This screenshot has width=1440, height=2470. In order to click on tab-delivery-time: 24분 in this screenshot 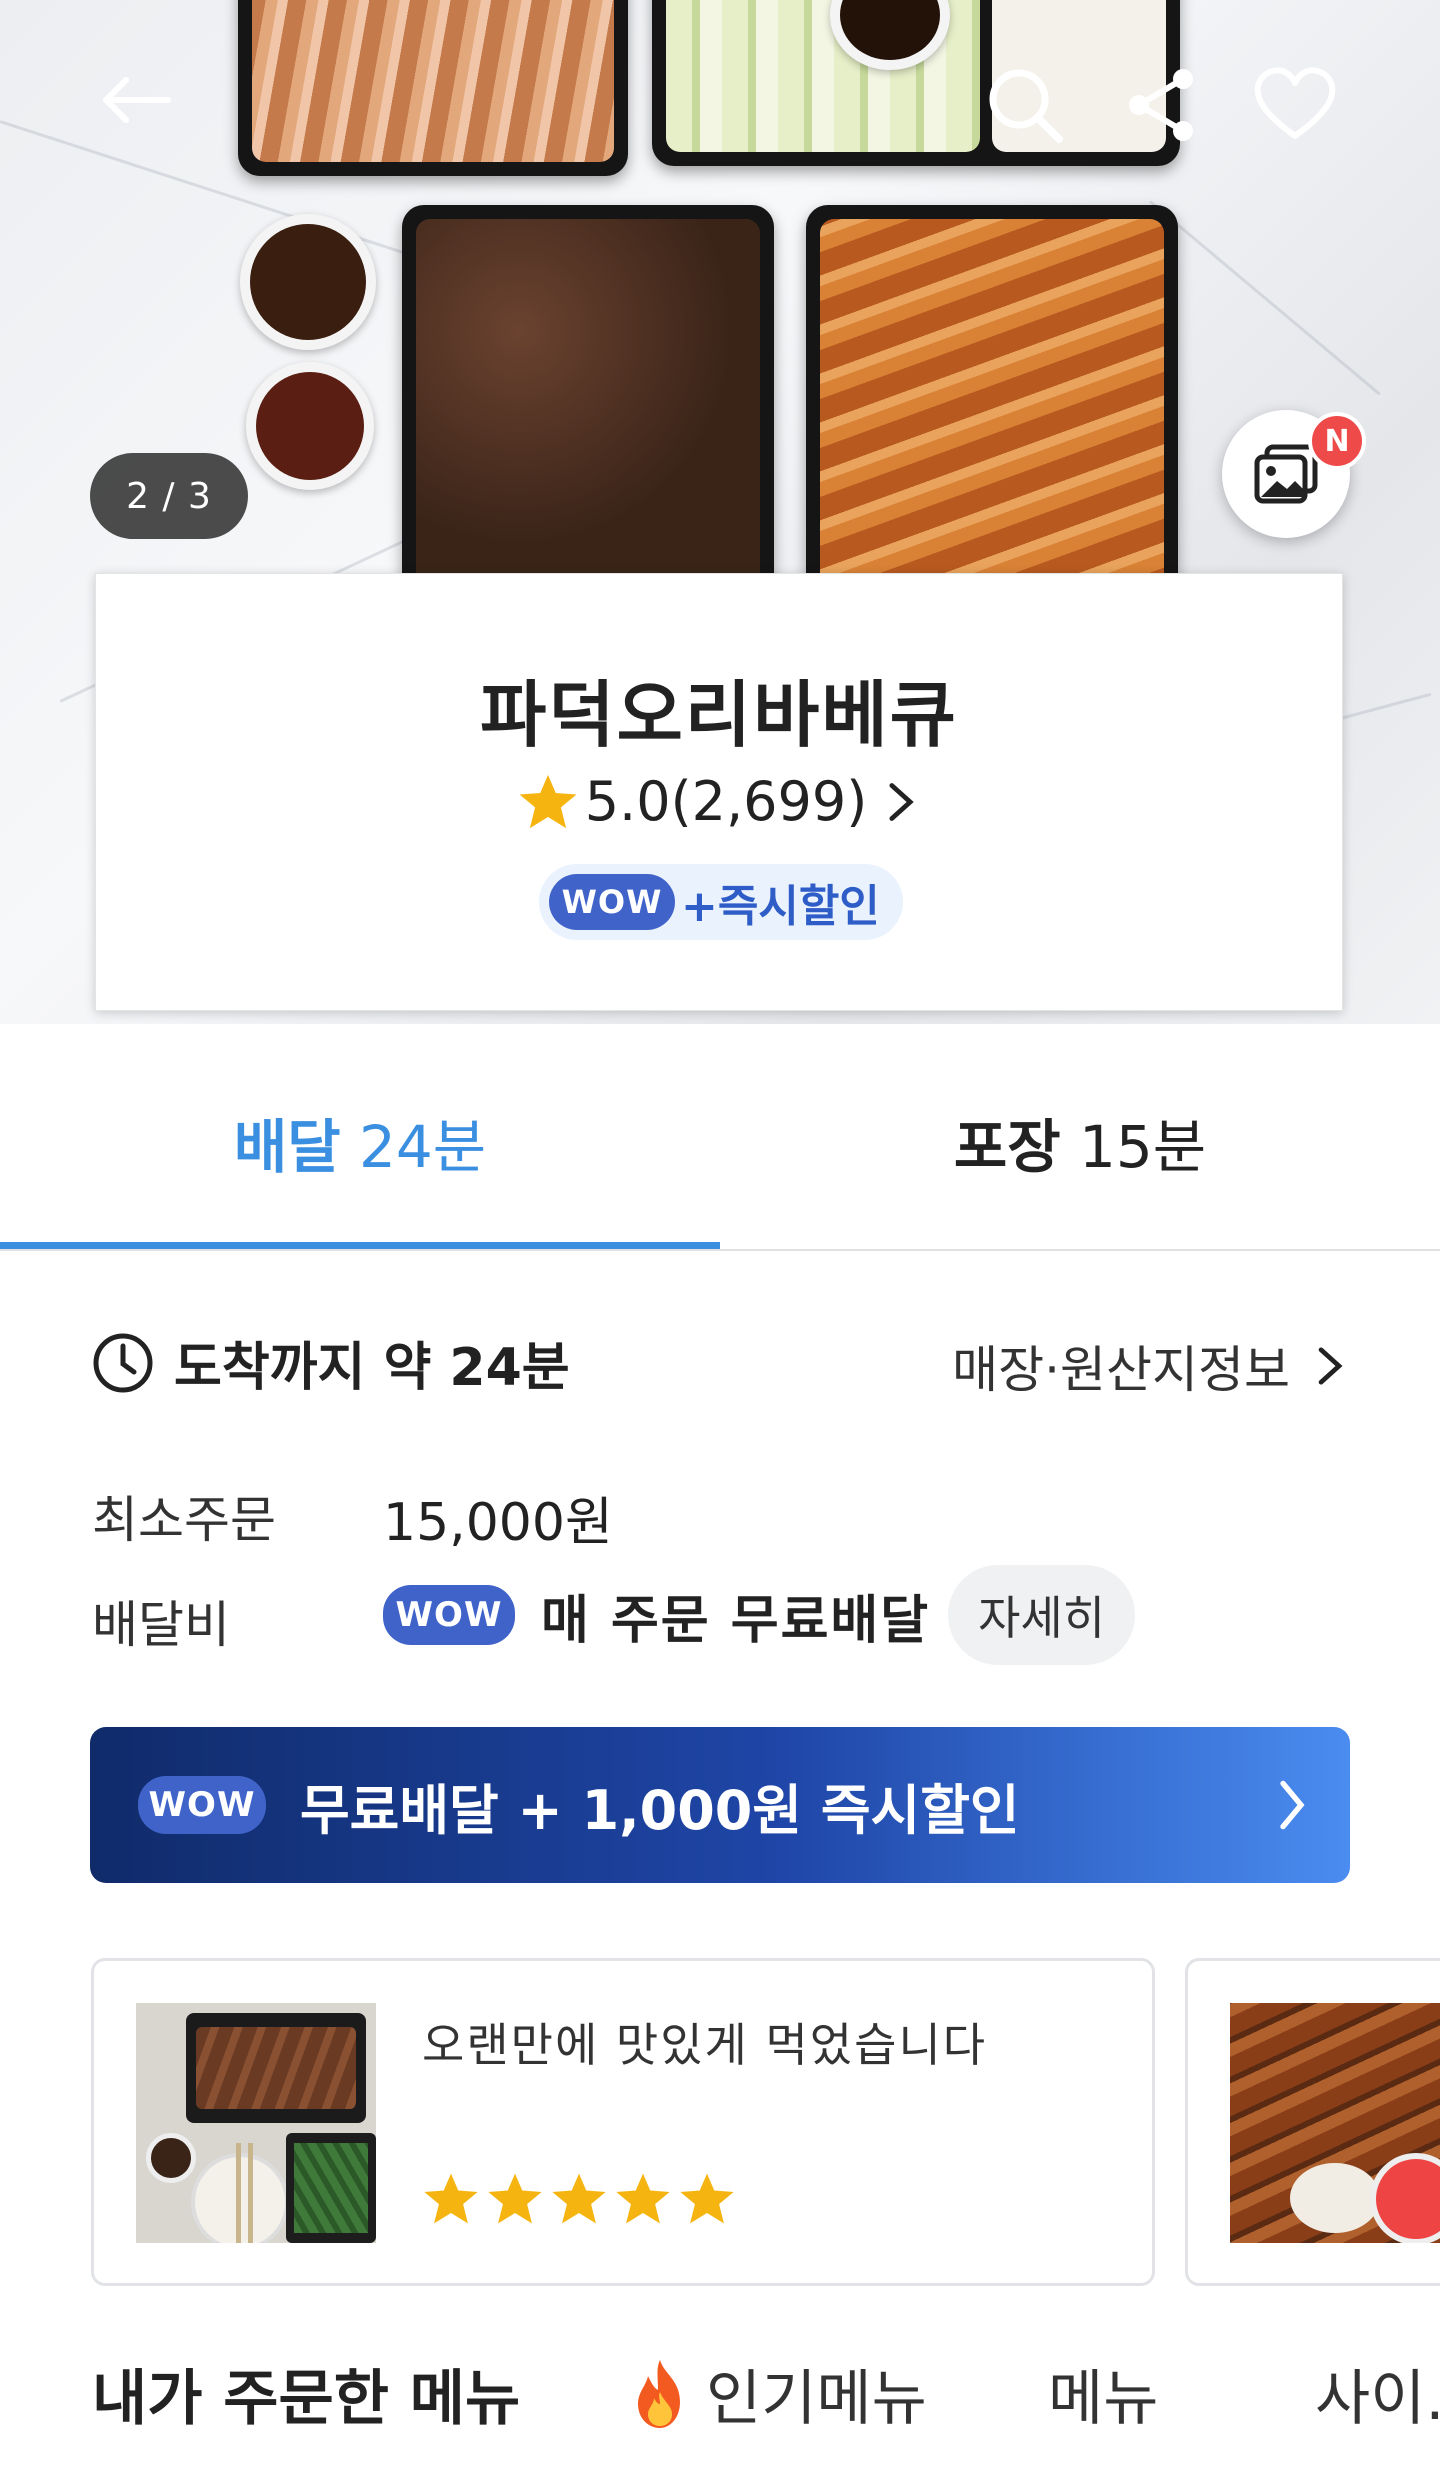, I will do `click(423, 1147)`.